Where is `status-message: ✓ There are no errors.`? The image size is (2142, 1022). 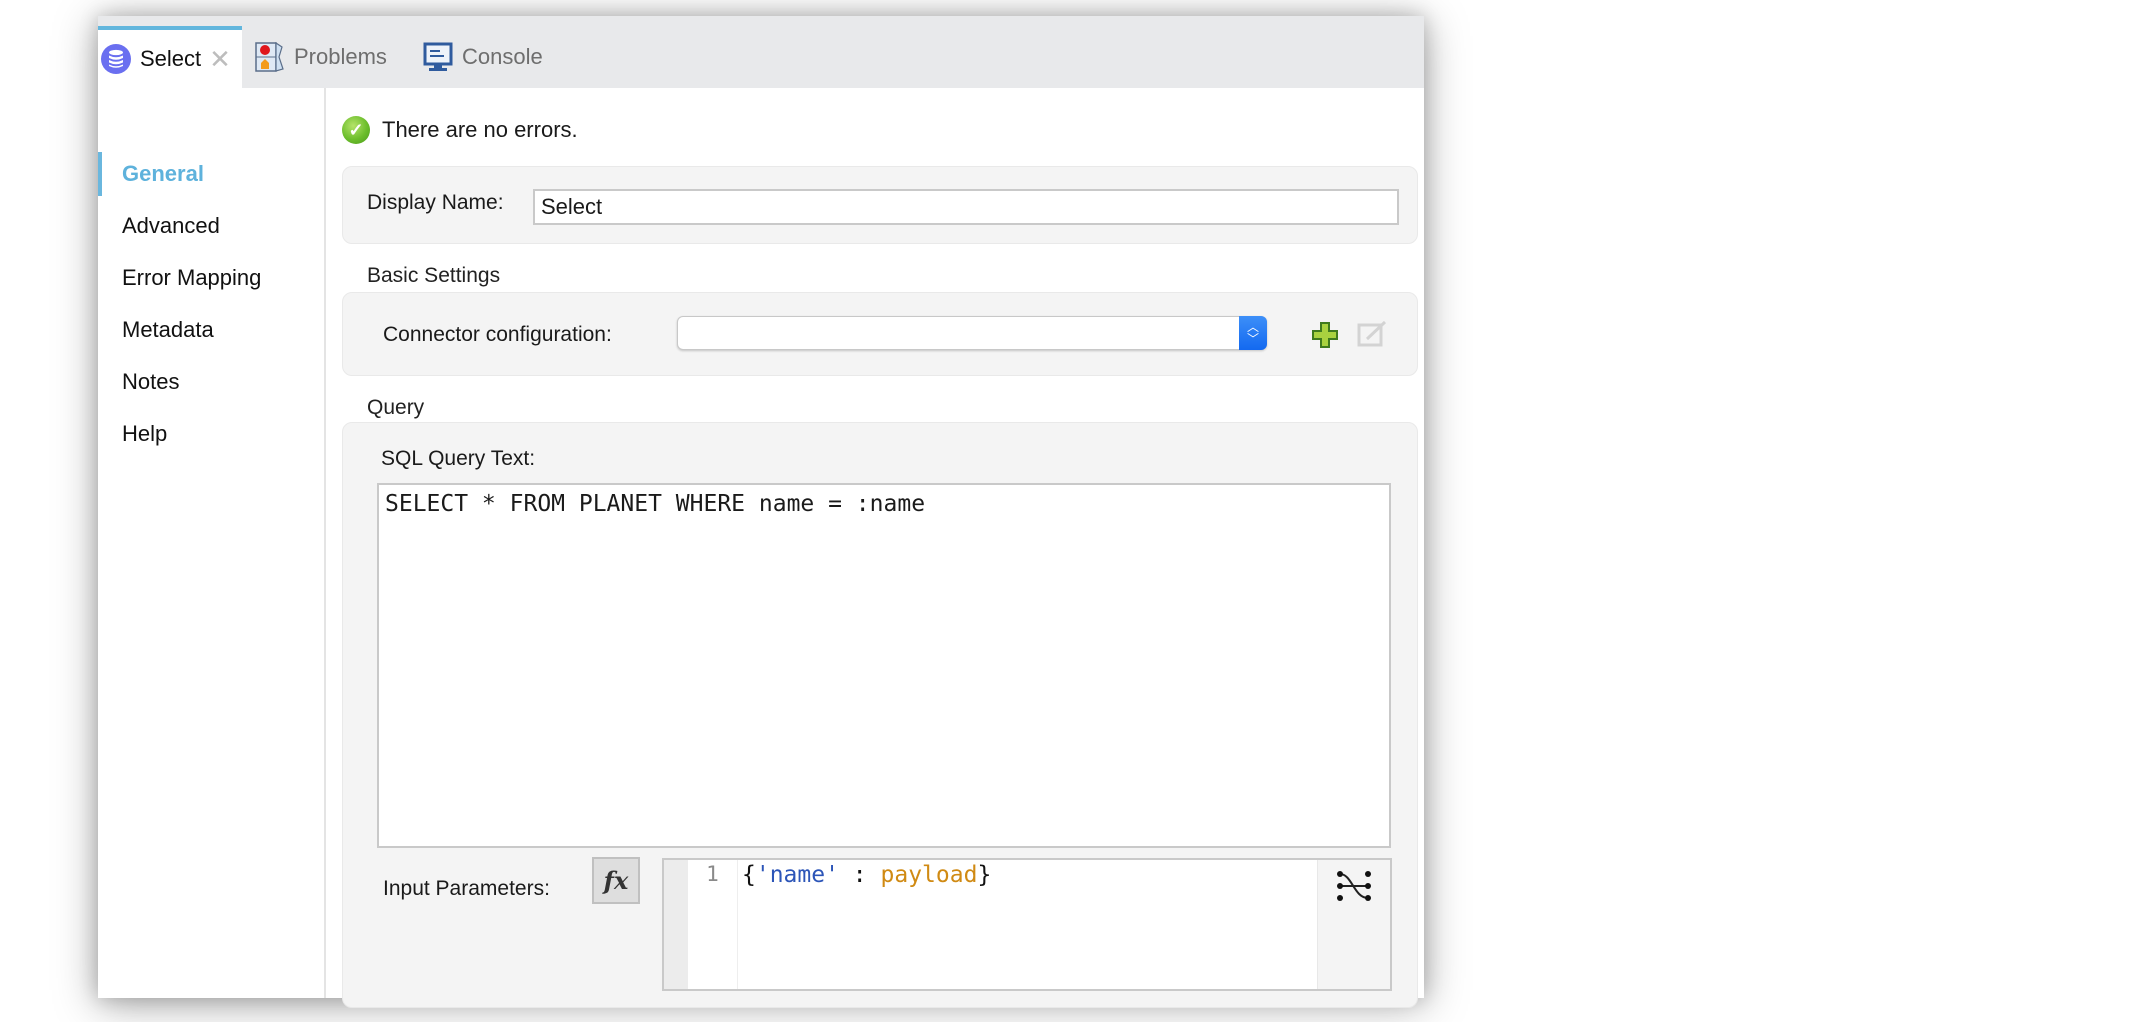 status-message: ✓ There are no errors. is located at coordinates (460, 130).